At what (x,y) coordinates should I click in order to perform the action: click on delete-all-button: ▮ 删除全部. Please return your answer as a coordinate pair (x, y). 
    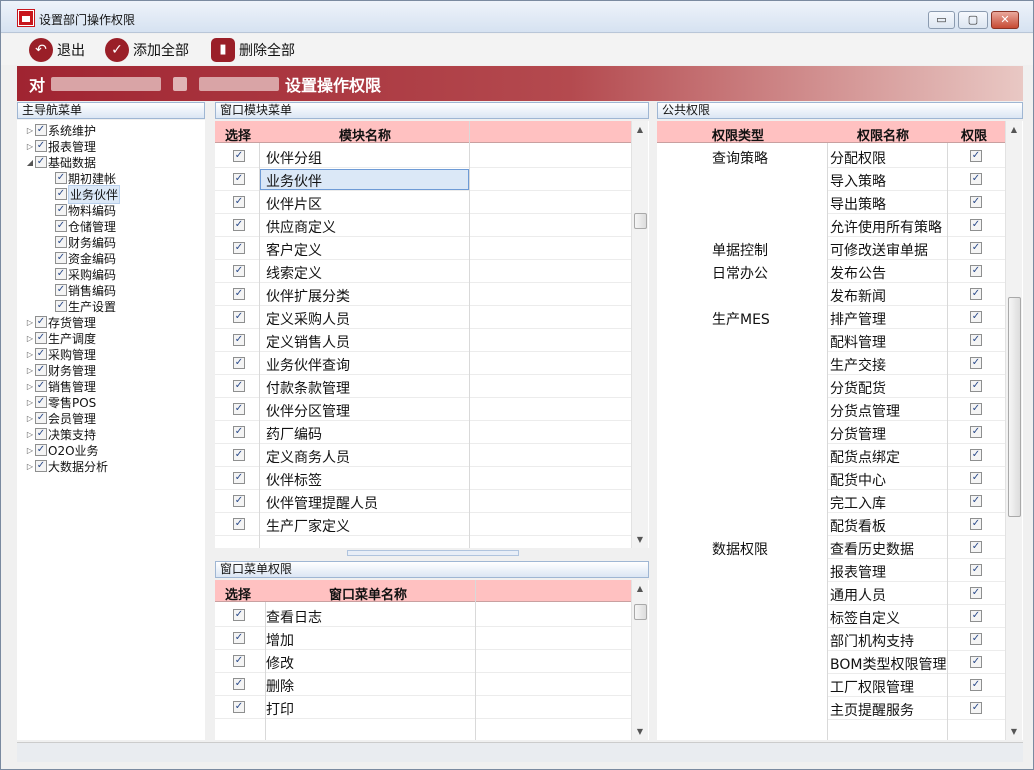
    Looking at the image, I should click on (253, 50).